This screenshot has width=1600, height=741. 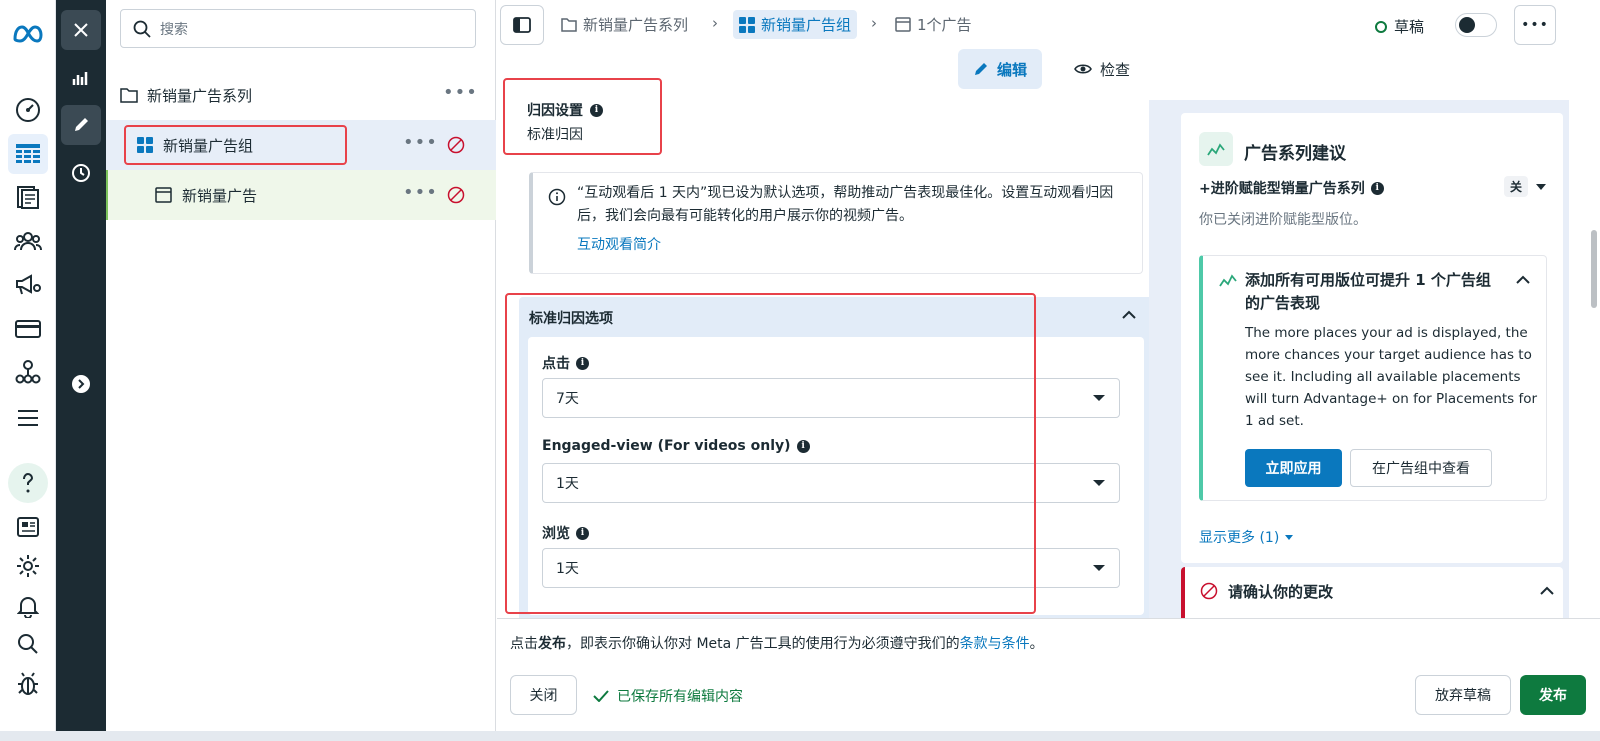 What do you see at coordinates (1421, 468) in the screenshot?
I see `view-in-adset-button: 在广告组中查看` at bounding box center [1421, 468].